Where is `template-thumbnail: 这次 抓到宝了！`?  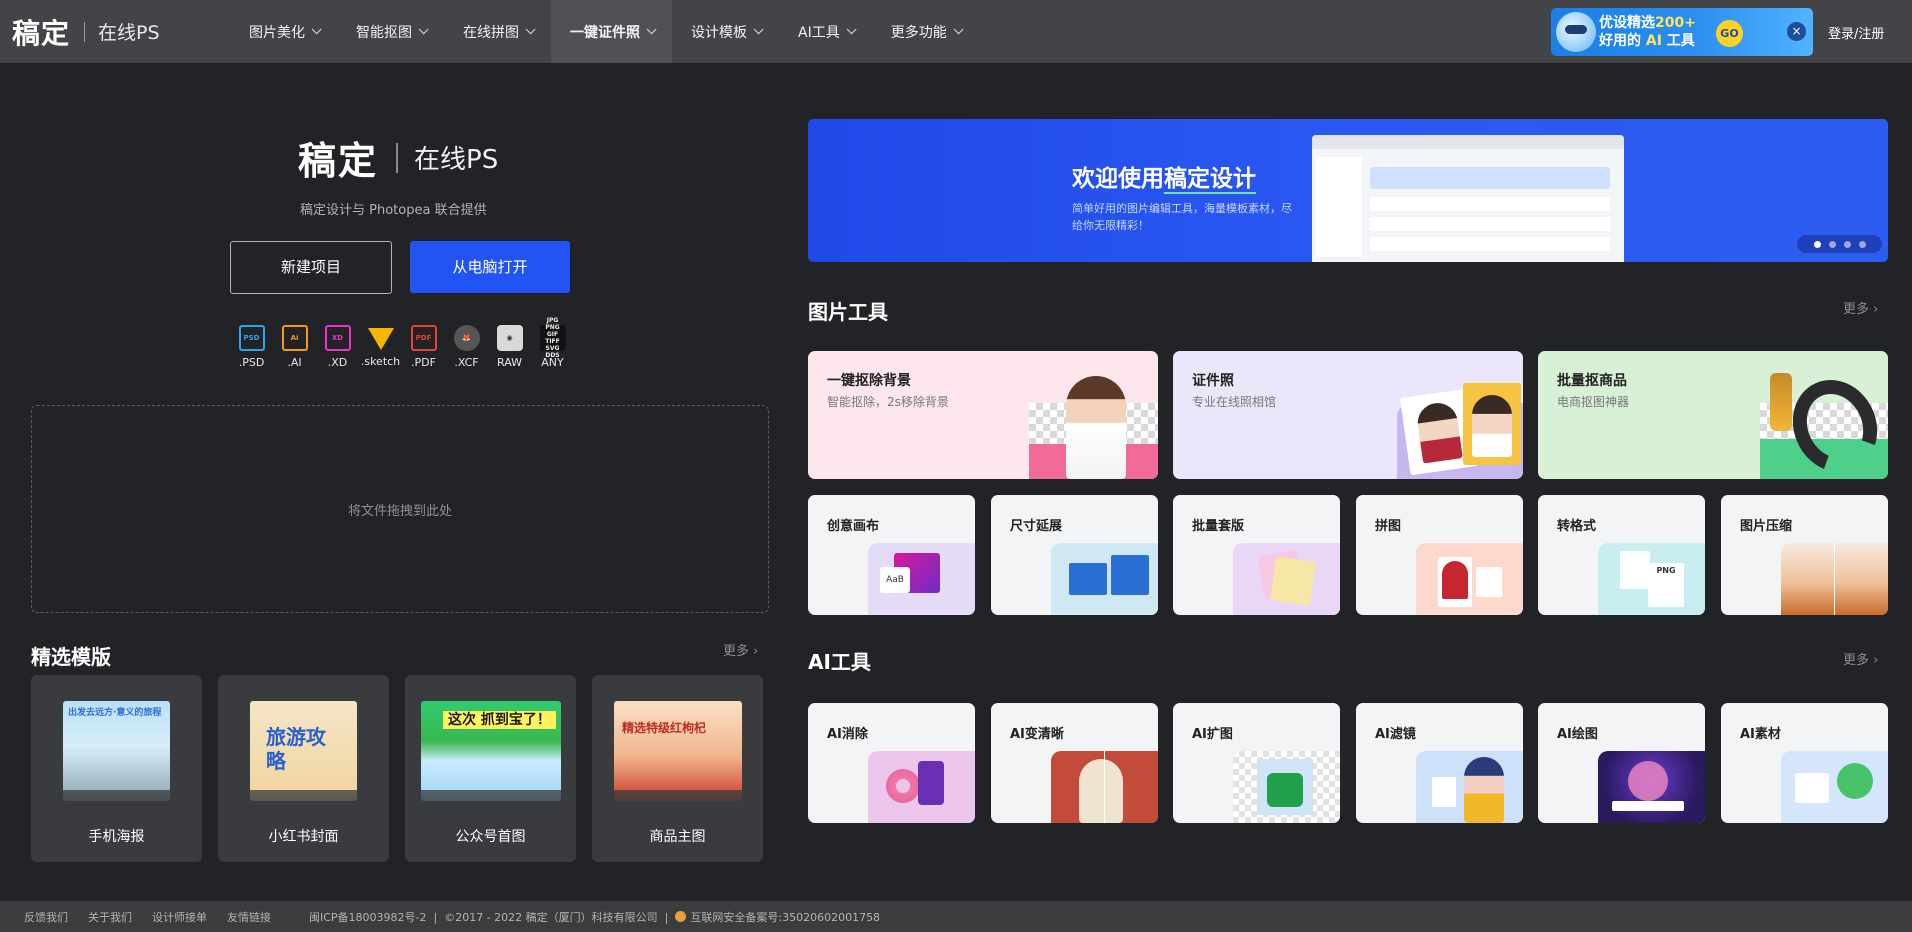 template-thumbnail: 这次 抓到宝了！ is located at coordinates (491, 751).